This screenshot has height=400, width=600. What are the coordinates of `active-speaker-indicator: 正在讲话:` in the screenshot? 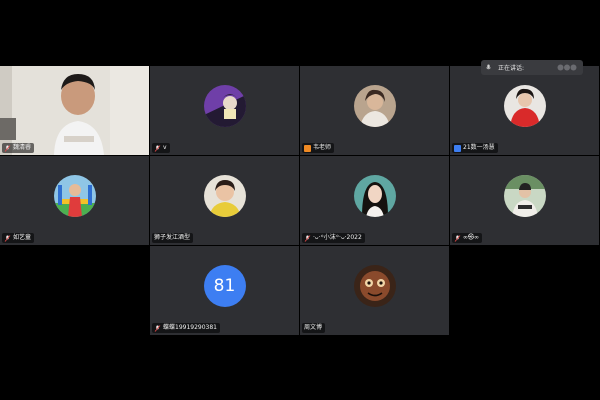 It's located at (532, 67).